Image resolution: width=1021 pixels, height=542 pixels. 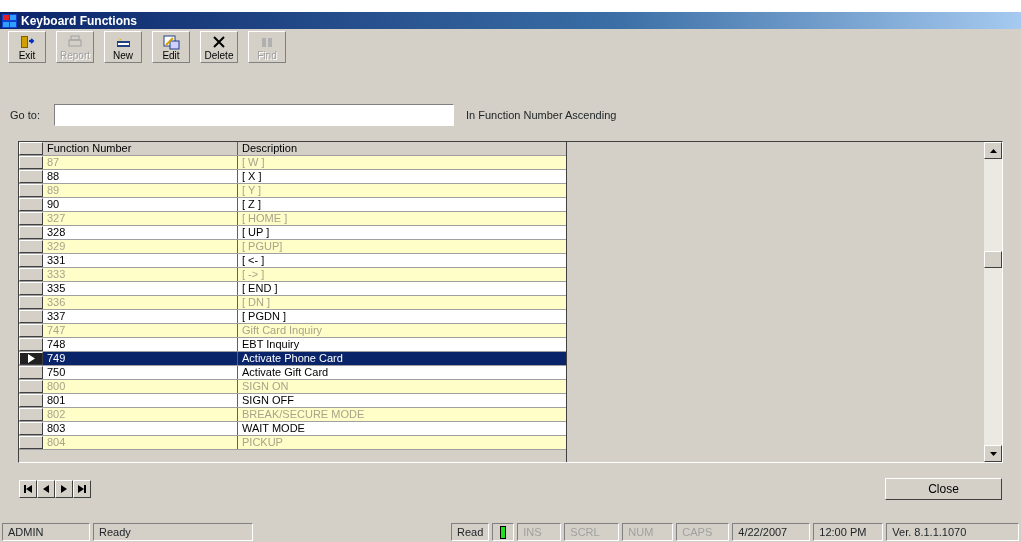 I want to click on table-cell: [ DN ], so click(x=402, y=302).